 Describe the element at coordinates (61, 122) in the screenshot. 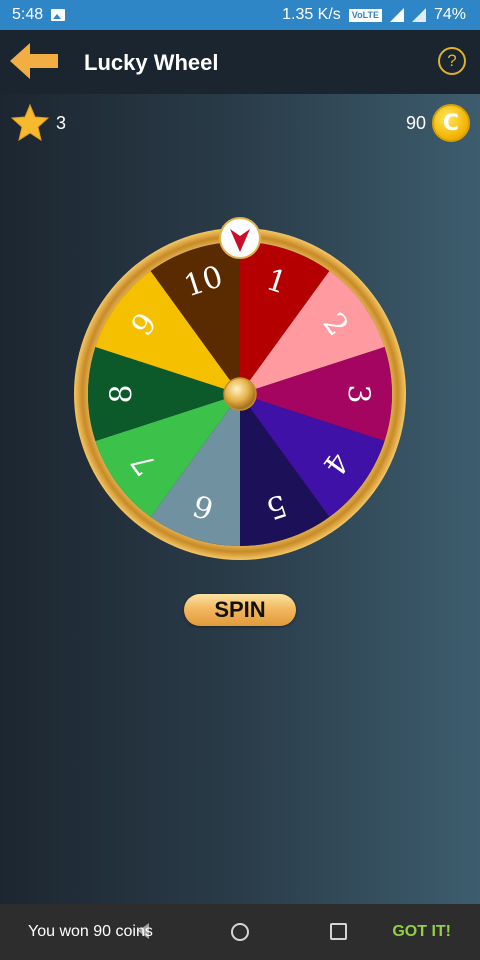

I see `stars-count: 3` at that location.